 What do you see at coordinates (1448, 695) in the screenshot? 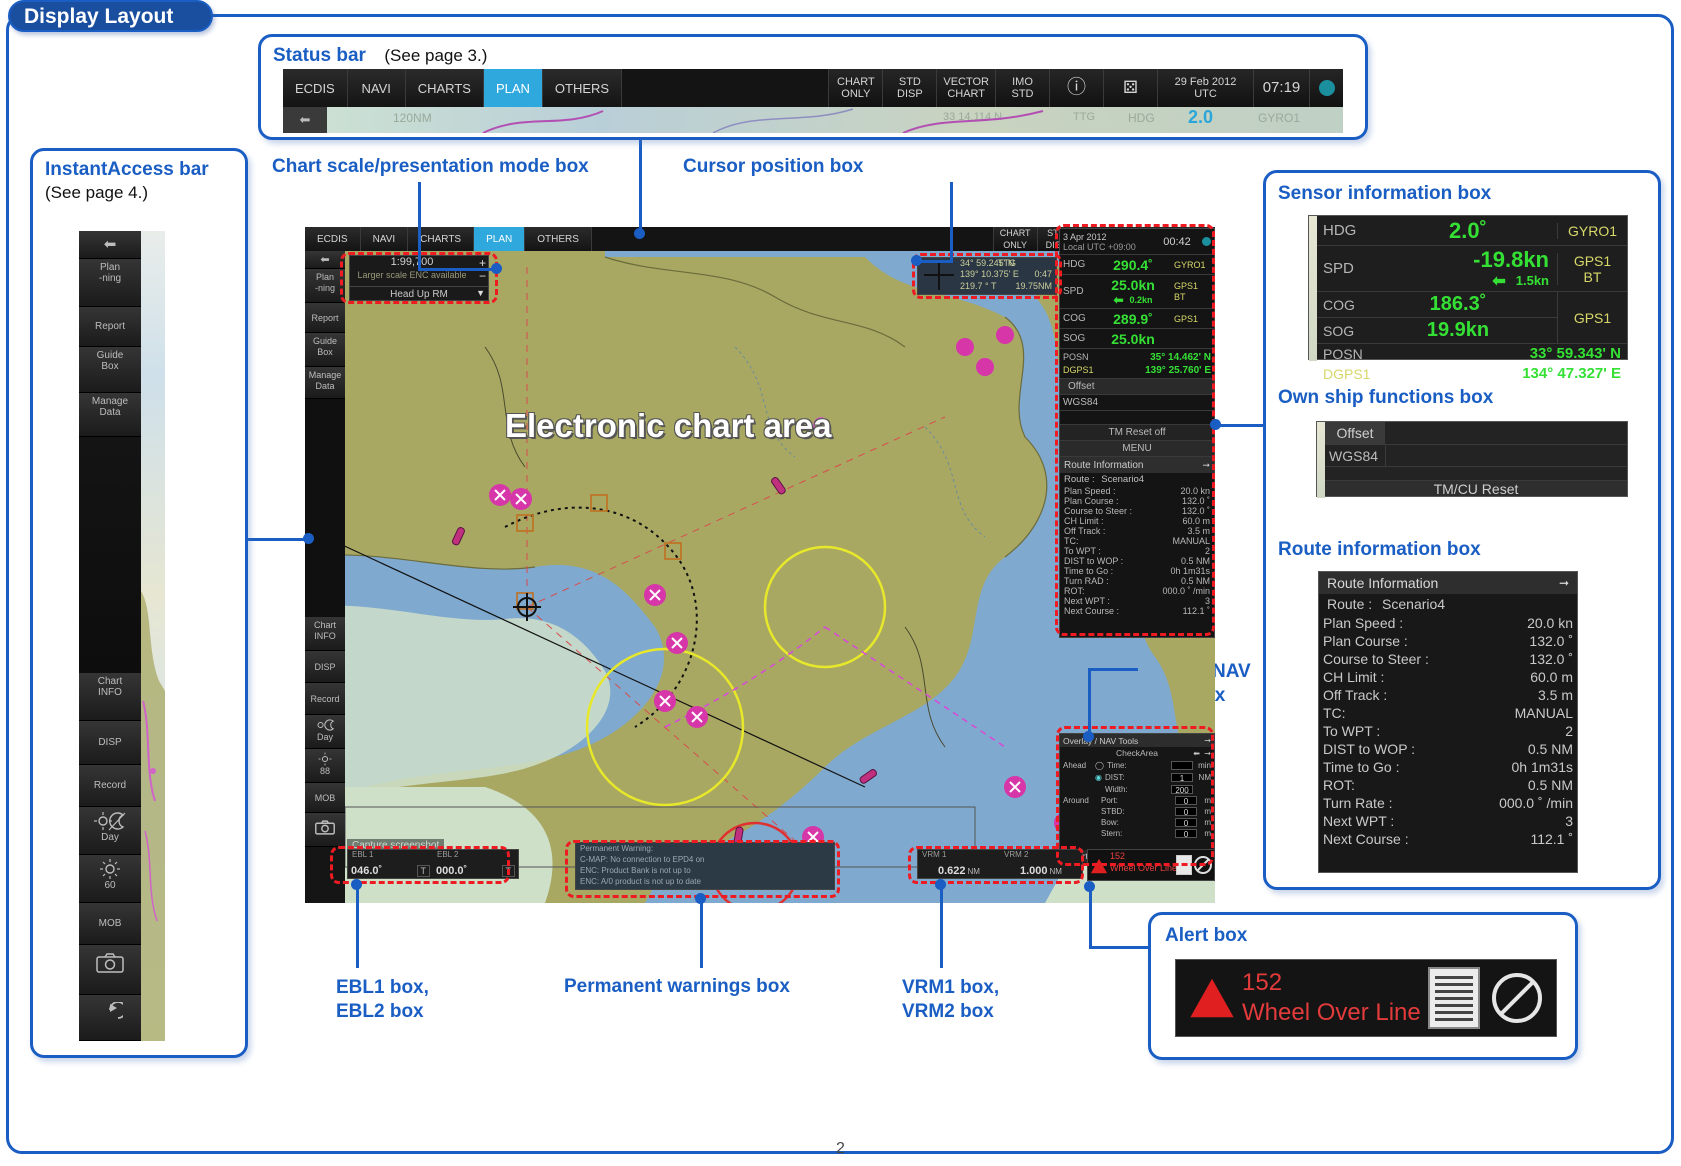
I see `route-row: Off Track : 3.5 m` at bounding box center [1448, 695].